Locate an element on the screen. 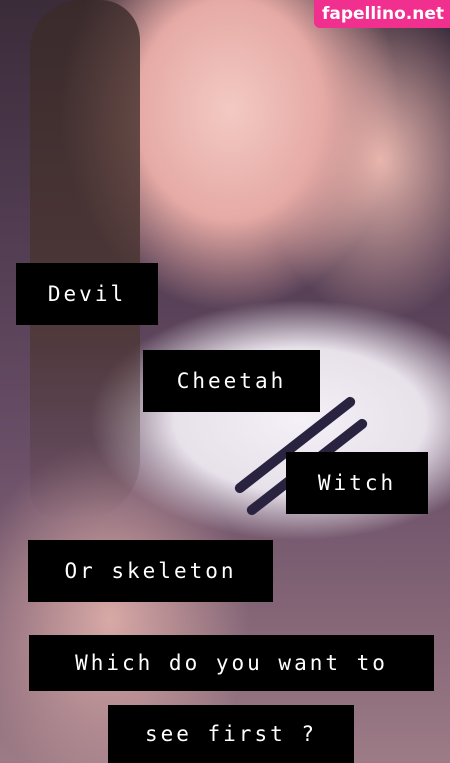 The image size is (450, 763). caption-question-line-2: see first ? is located at coordinates (231, 734).